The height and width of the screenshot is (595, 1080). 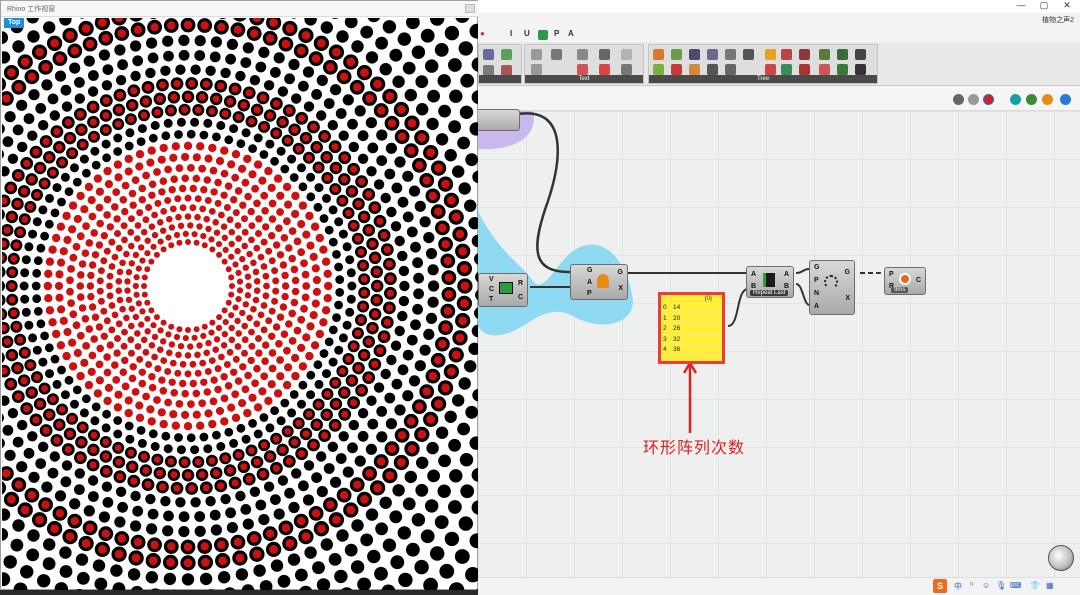 What do you see at coordinates (1061, 558) in the screenshot?
I see `navigation-ball` at bounding box center [1061, 558].